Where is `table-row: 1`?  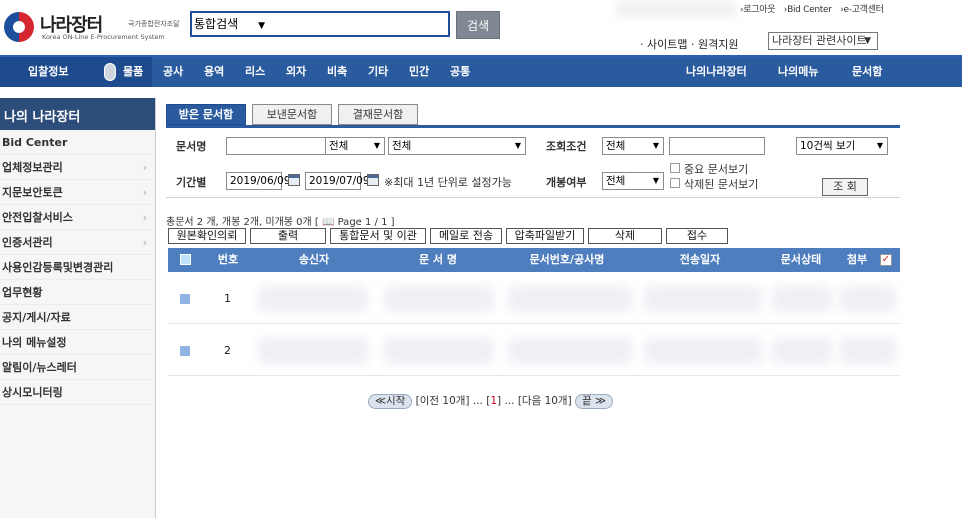 table-row: 1 is located at coordinates (534, 299).